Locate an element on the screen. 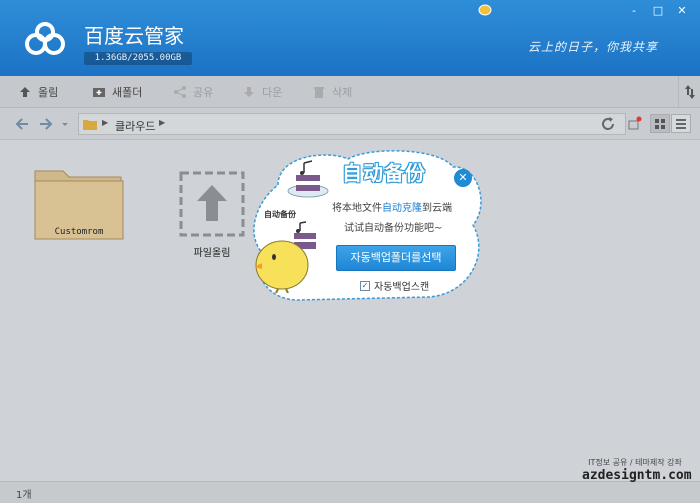 Image resolution: width=700 pixels, height=503 pixels. upload-tile-label: 파일올림 is located at coordinates (212, 253).